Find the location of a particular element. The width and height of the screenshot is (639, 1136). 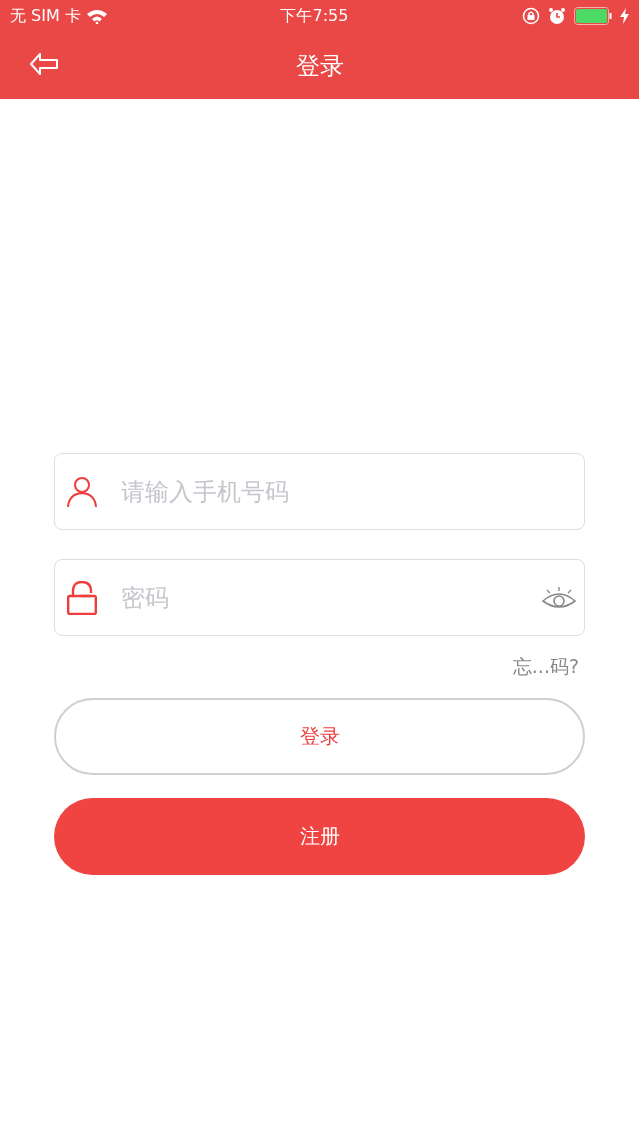

battery-icon is located at coordinates (593, 16).